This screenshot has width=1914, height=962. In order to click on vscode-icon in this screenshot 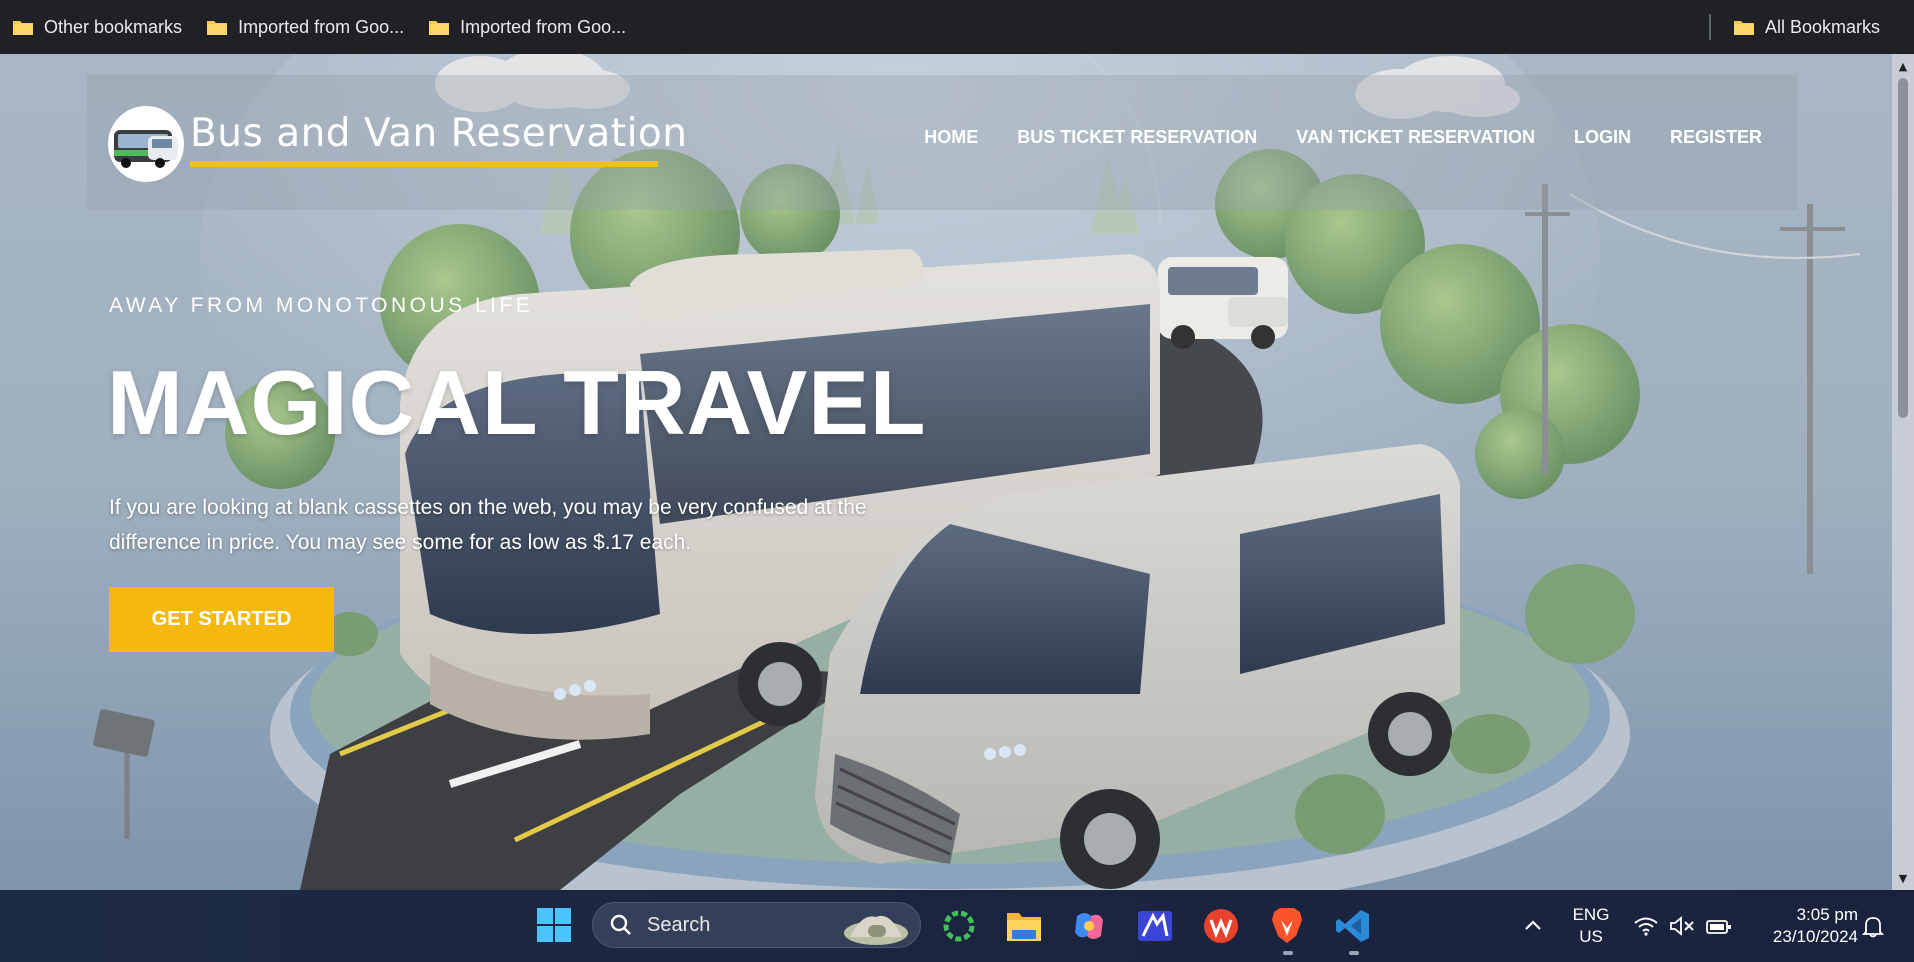, I will do `click(1353, 926)`.